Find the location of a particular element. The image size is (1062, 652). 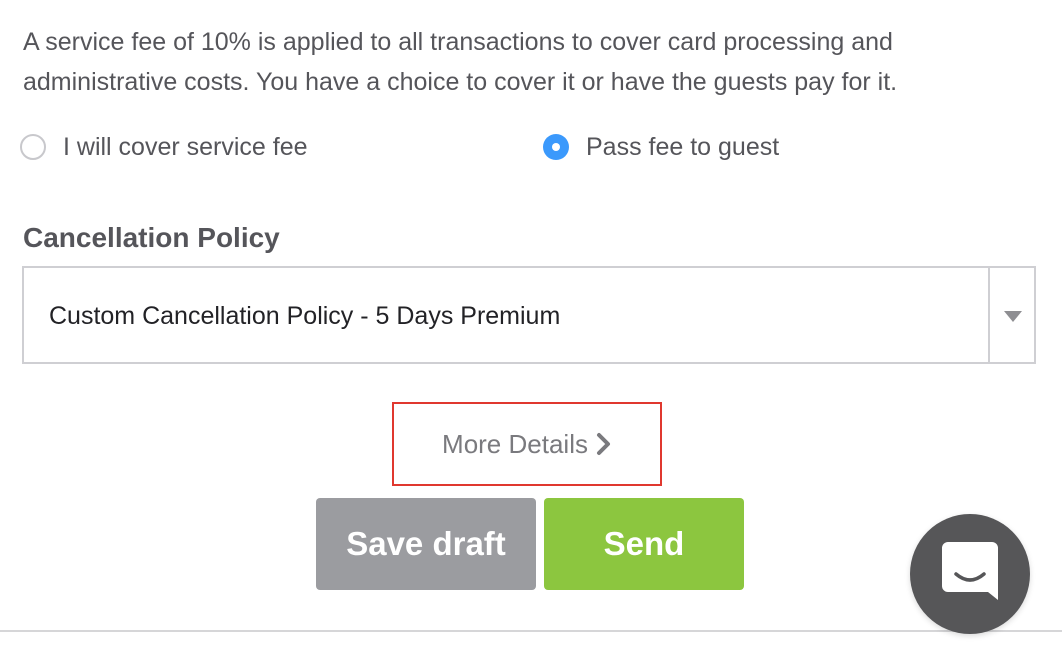

pass-fee-label: Pass fee to guest is located at coordinates (683, 146).